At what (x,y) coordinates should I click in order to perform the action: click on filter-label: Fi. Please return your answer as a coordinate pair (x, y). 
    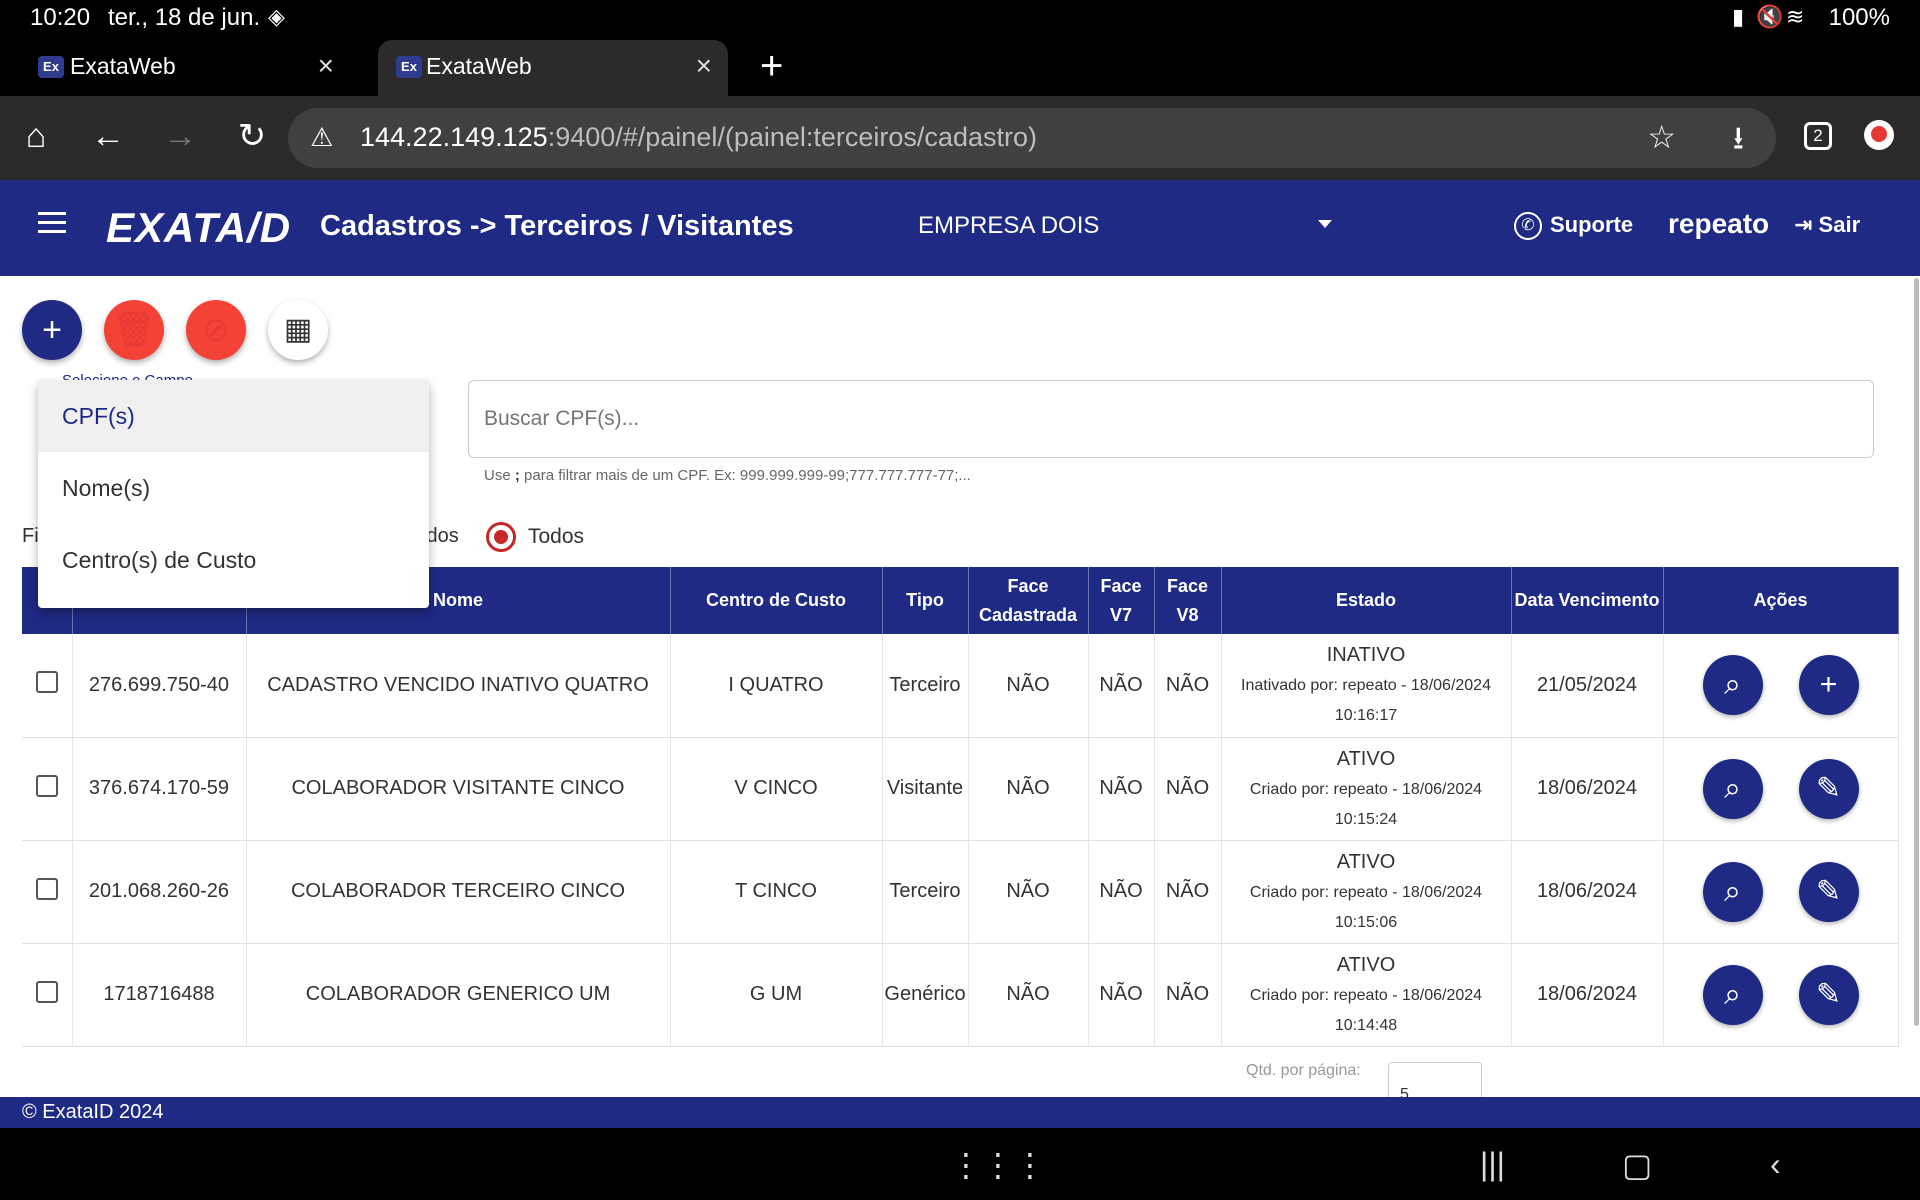
    Looking at the image, I should click on (30, 536).